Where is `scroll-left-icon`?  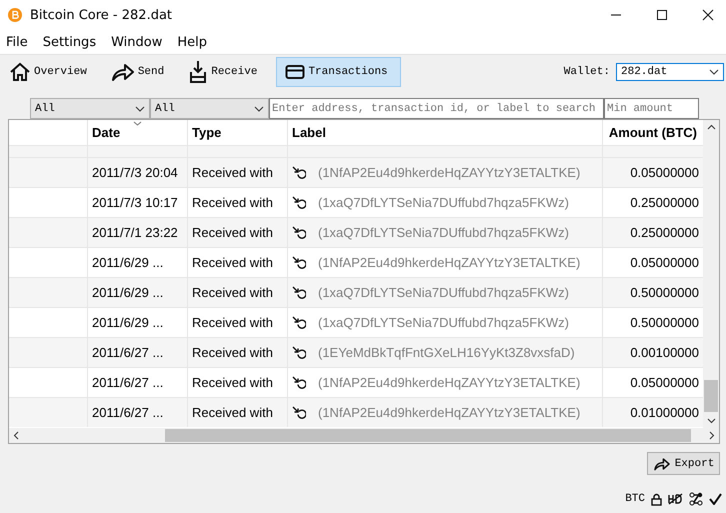 scroll-left-icon is located at coordinates (16, 435).